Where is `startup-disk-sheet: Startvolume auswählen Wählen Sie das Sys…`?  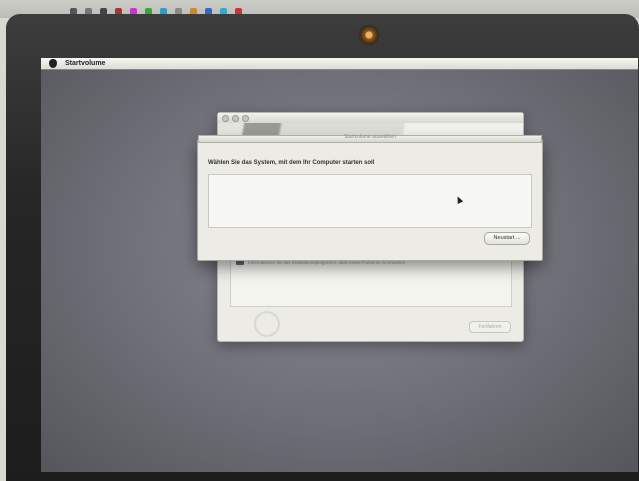 startup-disk-sheet: Startvolume auswählen Wählen Sie das Sys… is located at coordinates (370, 197).